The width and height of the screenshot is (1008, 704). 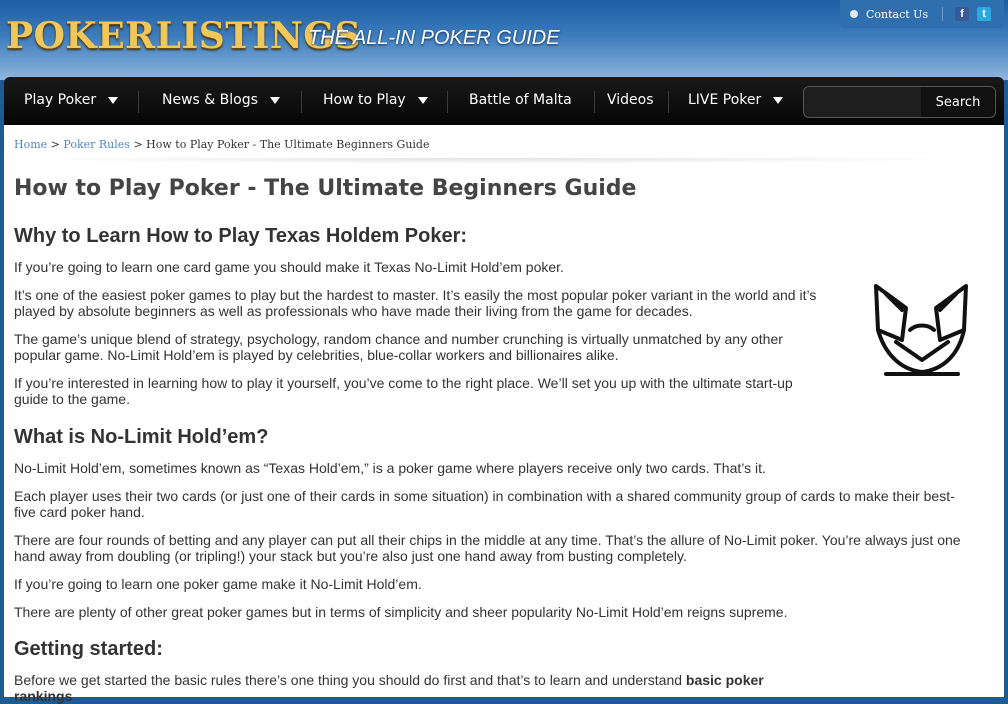 I want to click on nav-label: How to Play, so click(x=364, y=100).